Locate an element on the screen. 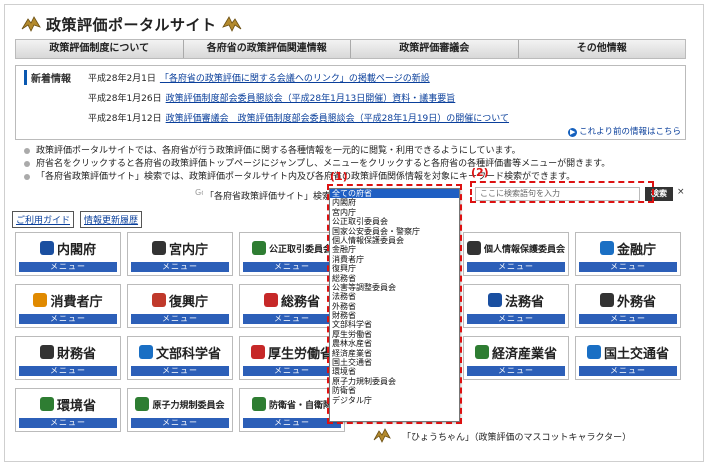 Image resolution: width=710 pixels, height=467 pixels. dropdown-option: 消費者庁 is located at coordinates (394, 259).